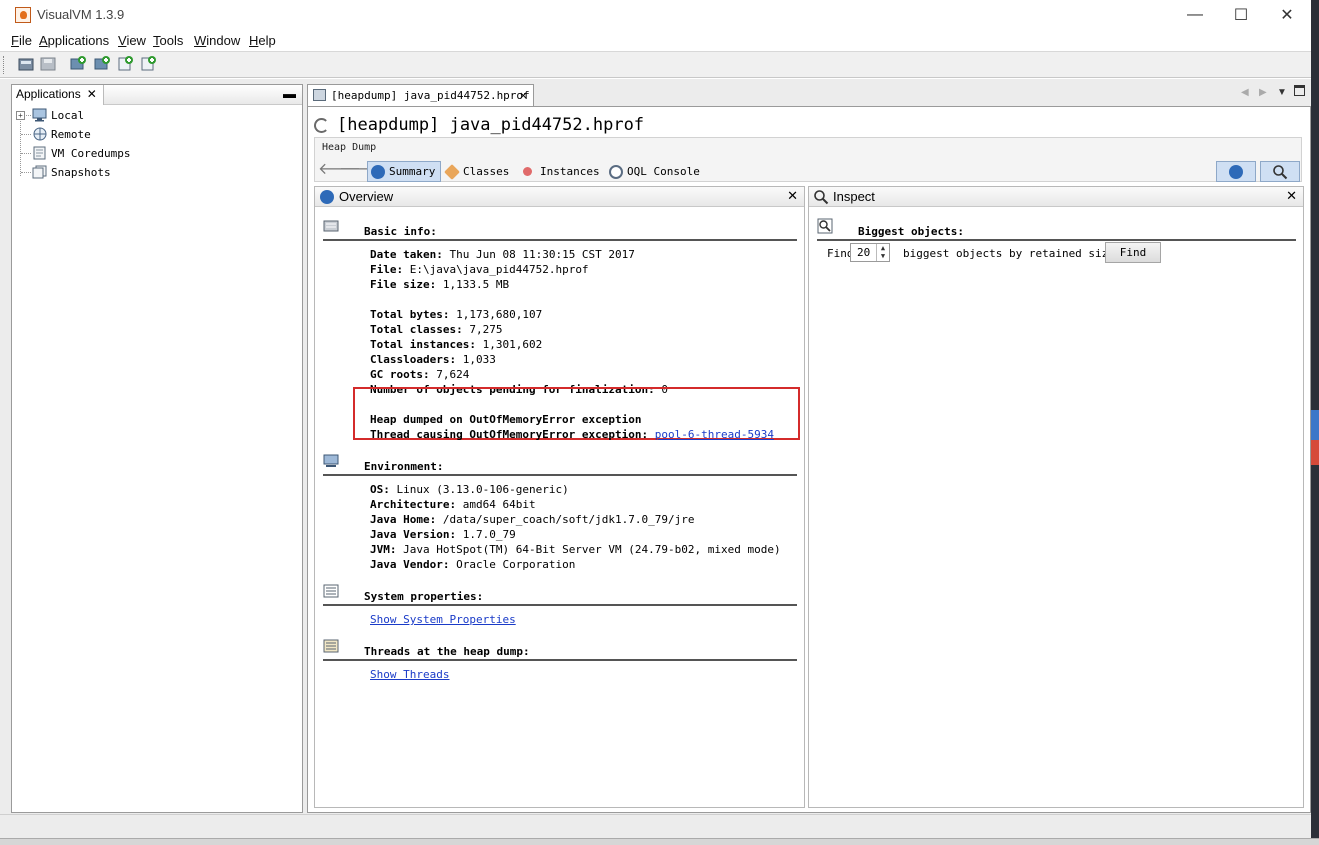 Image resolution: width=1319 pixels, height=845 pixels. I want to click on desktop-background, so click(1315, 422).